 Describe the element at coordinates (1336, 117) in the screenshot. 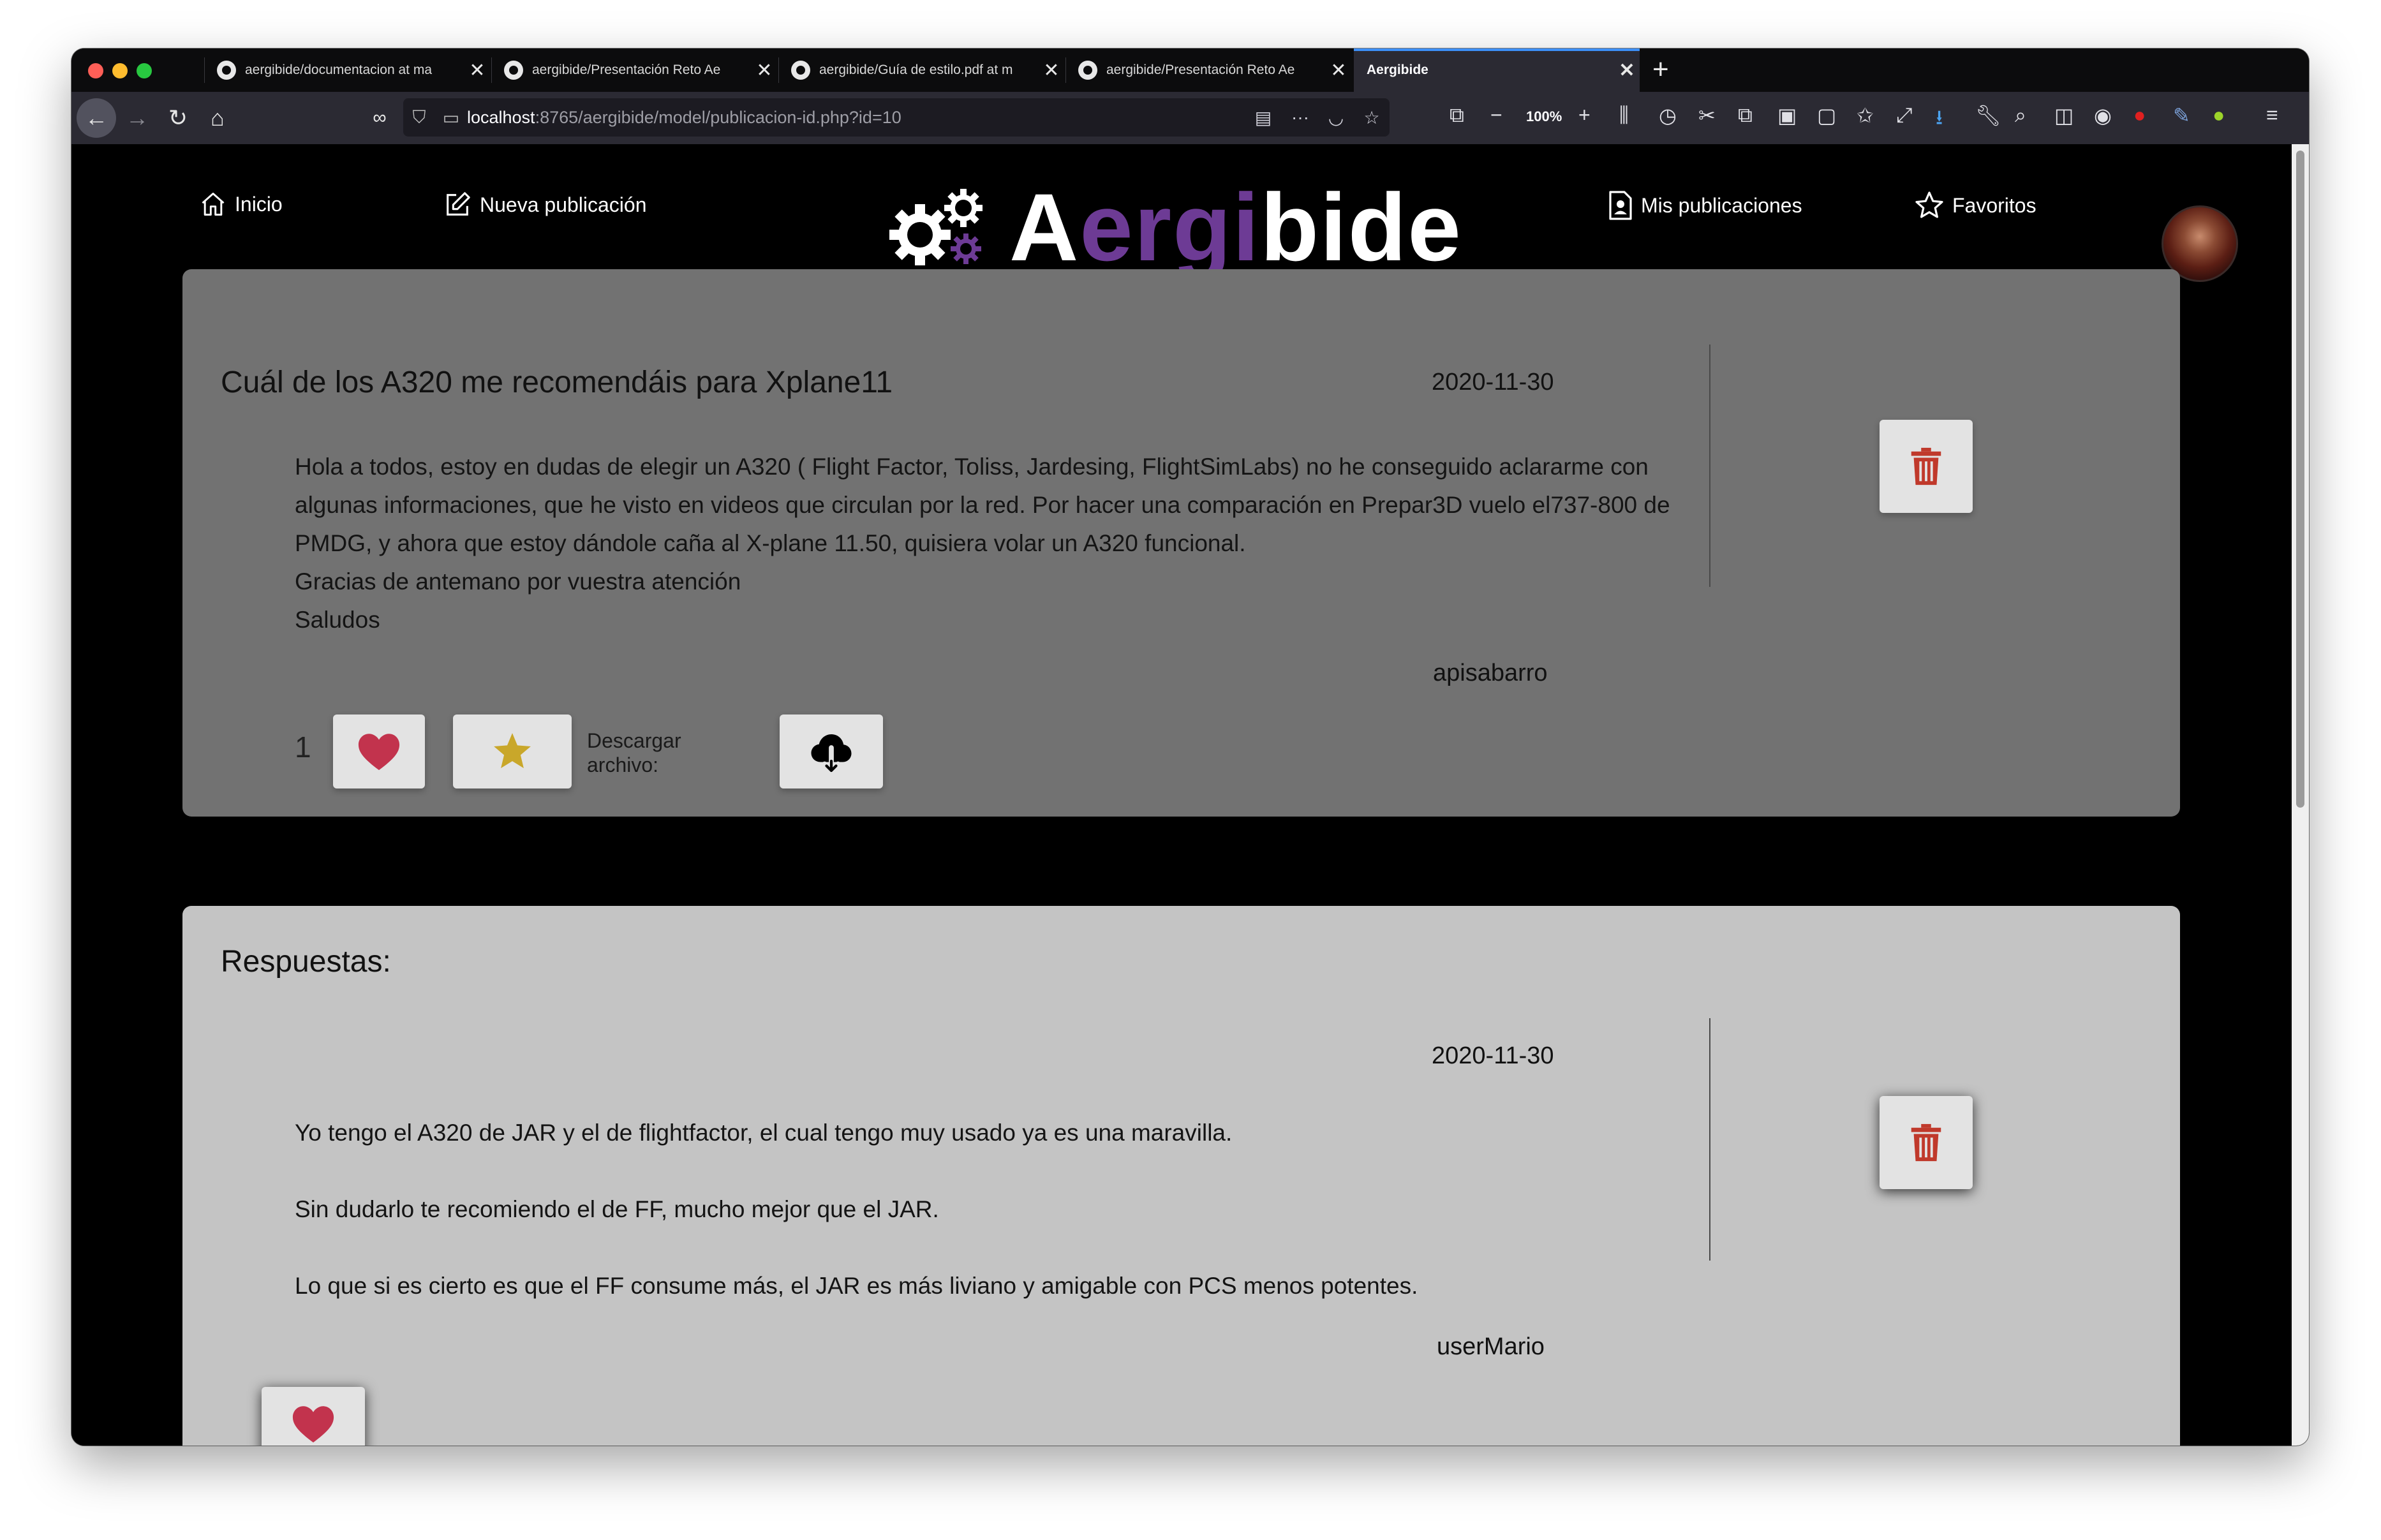

I see `pocket-icon: ◡` at that location.